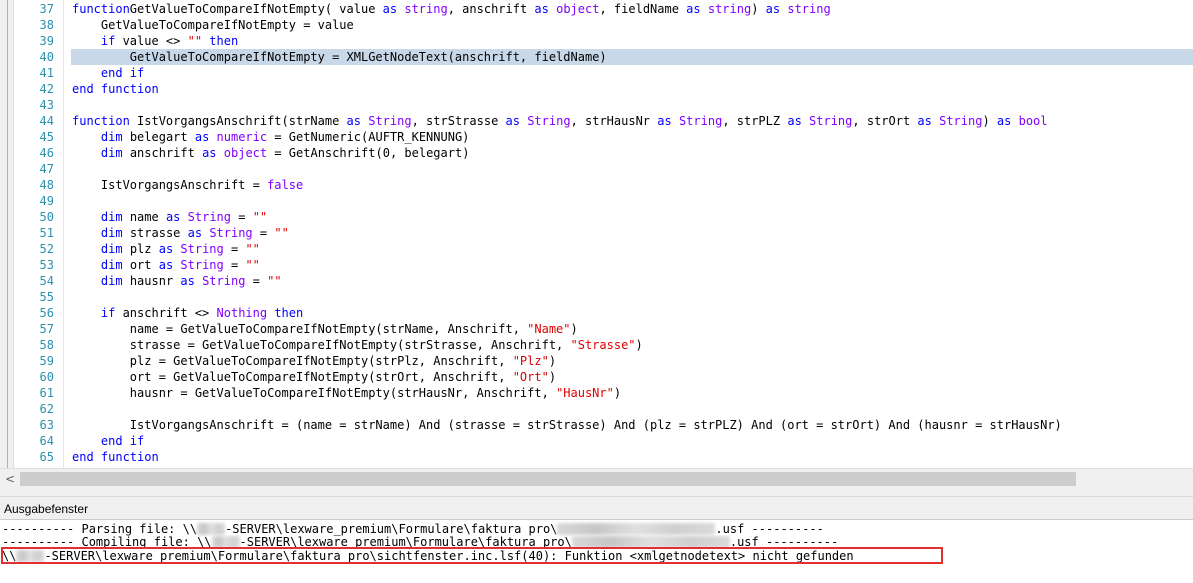 The image size is (1193, 583). What do you see at coordinates (46, 329) in the screenshot?
I see `line-number: 57` at bounding box center [46, 329].